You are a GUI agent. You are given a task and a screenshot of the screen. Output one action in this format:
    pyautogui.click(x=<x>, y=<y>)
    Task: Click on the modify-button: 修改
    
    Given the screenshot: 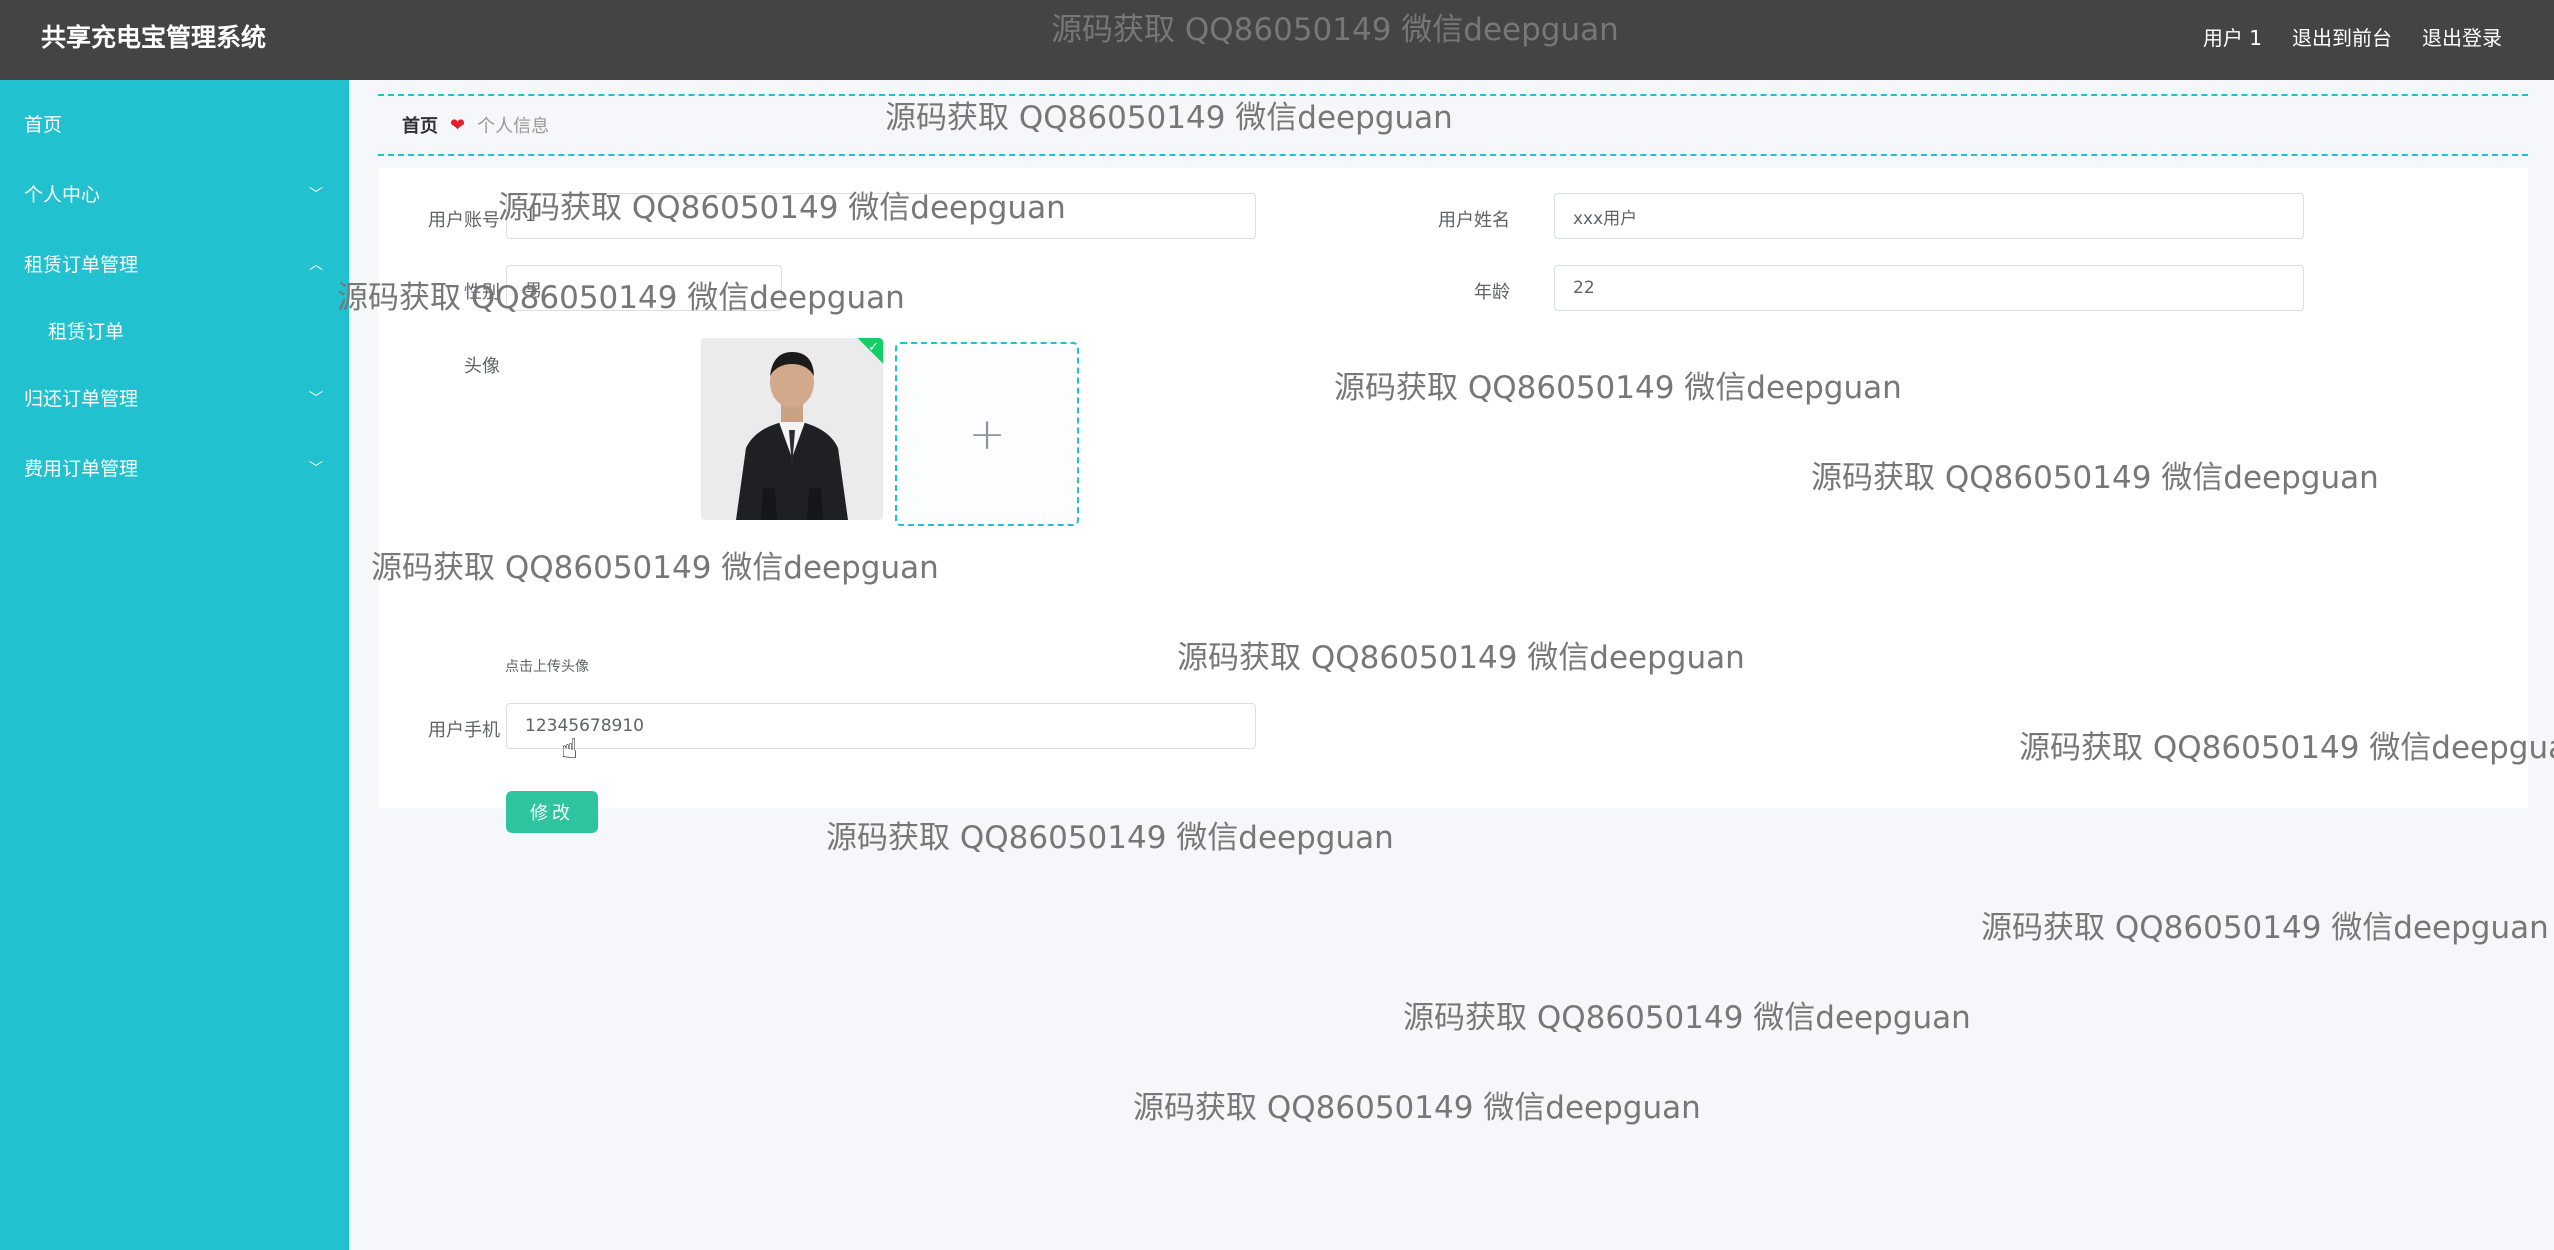 What is the action you would take?
    pyautogui.click(x=552, y=812)
    